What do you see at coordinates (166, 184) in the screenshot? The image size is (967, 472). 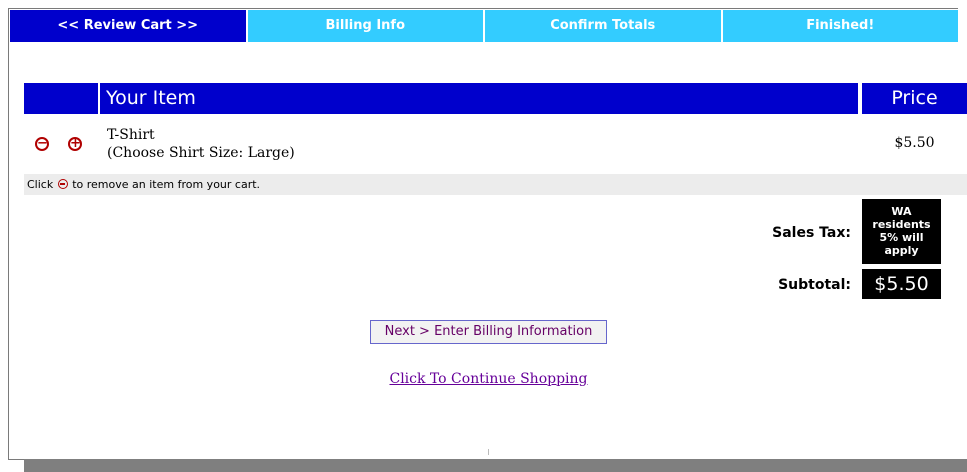 I see `hint-after: to remove an item from your cart.` at bounding box center [166, 184].